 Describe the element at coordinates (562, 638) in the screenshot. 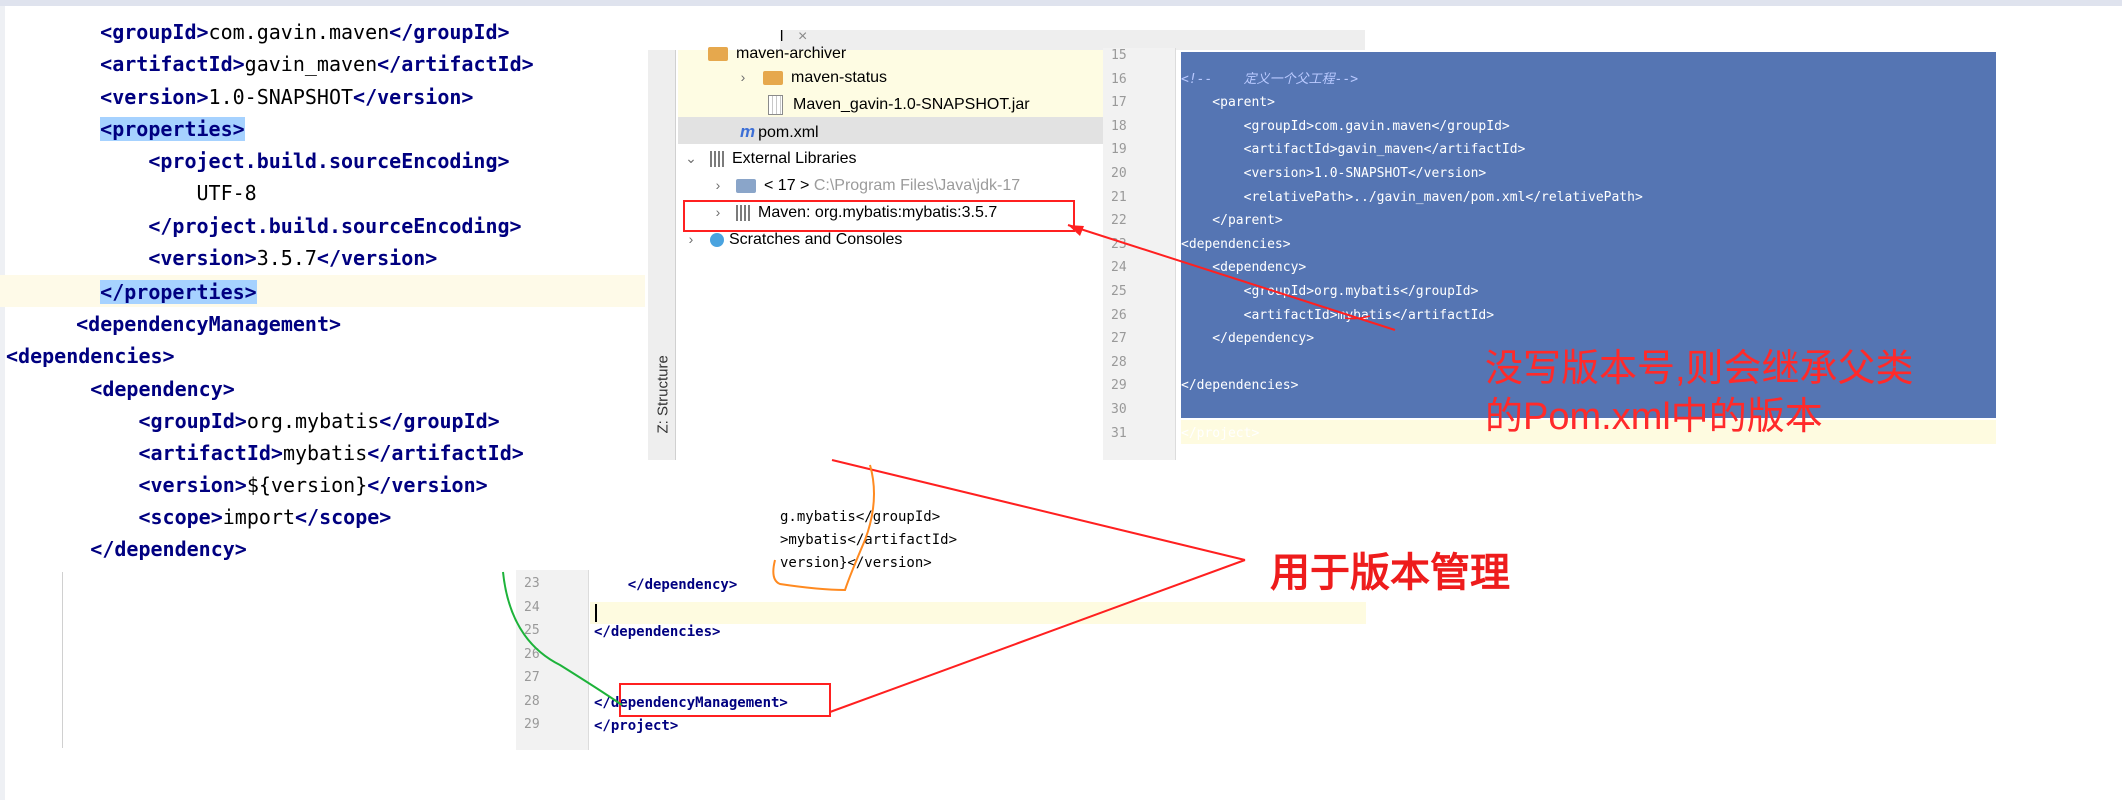

I see `green-bracket` at that location.